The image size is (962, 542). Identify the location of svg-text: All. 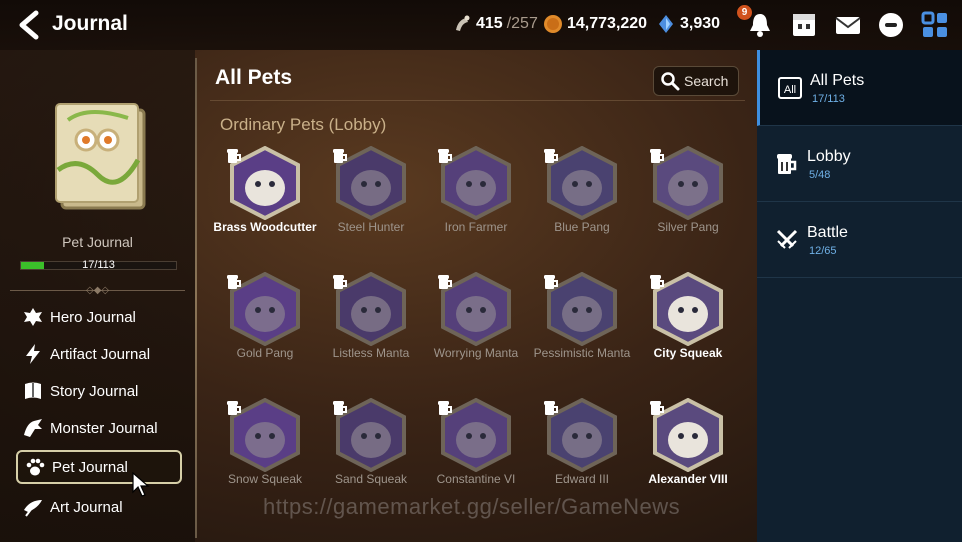
(790, 90).